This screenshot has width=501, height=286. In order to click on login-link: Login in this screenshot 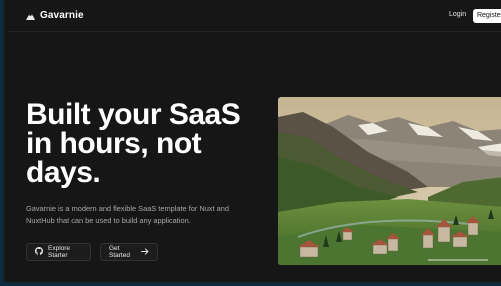, I will do `click(457, 14)`.